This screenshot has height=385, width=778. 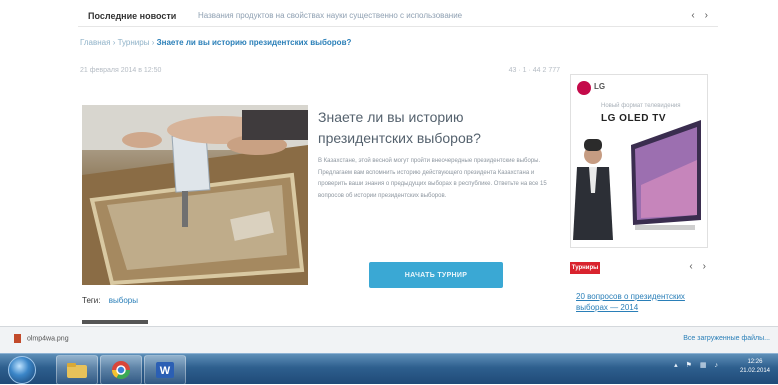 I want to click on download-filename: olmp4wa.png, so click(x=47, y=339).